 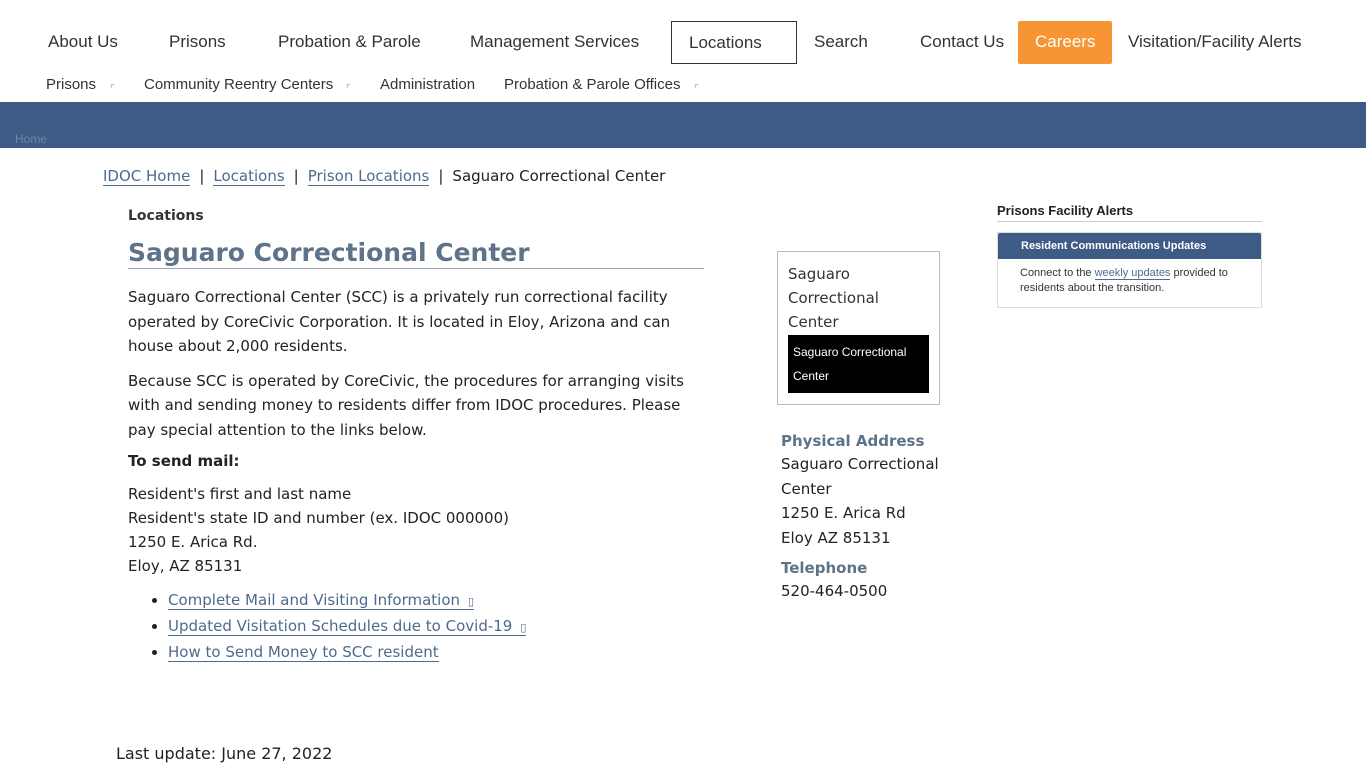 What do you see at coordinates (1215, 42) in the screenshot?
I see `nav-visitation-alerts: Visitation/Facility Alerts` at bounding box center [1215, 42].